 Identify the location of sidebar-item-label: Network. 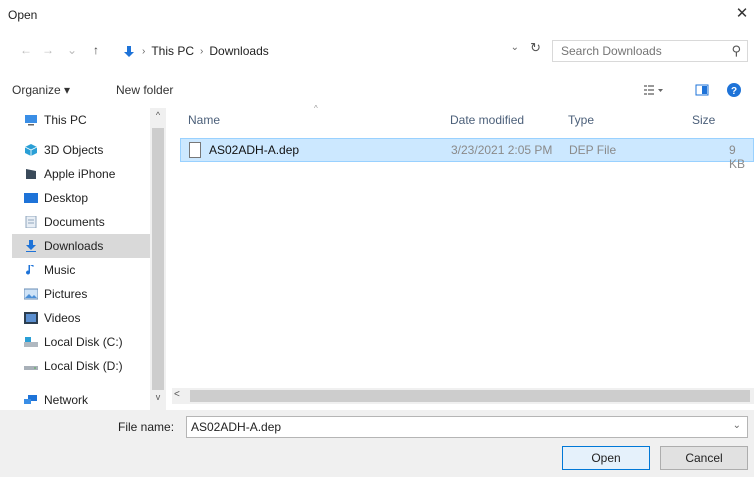
(66, 400).